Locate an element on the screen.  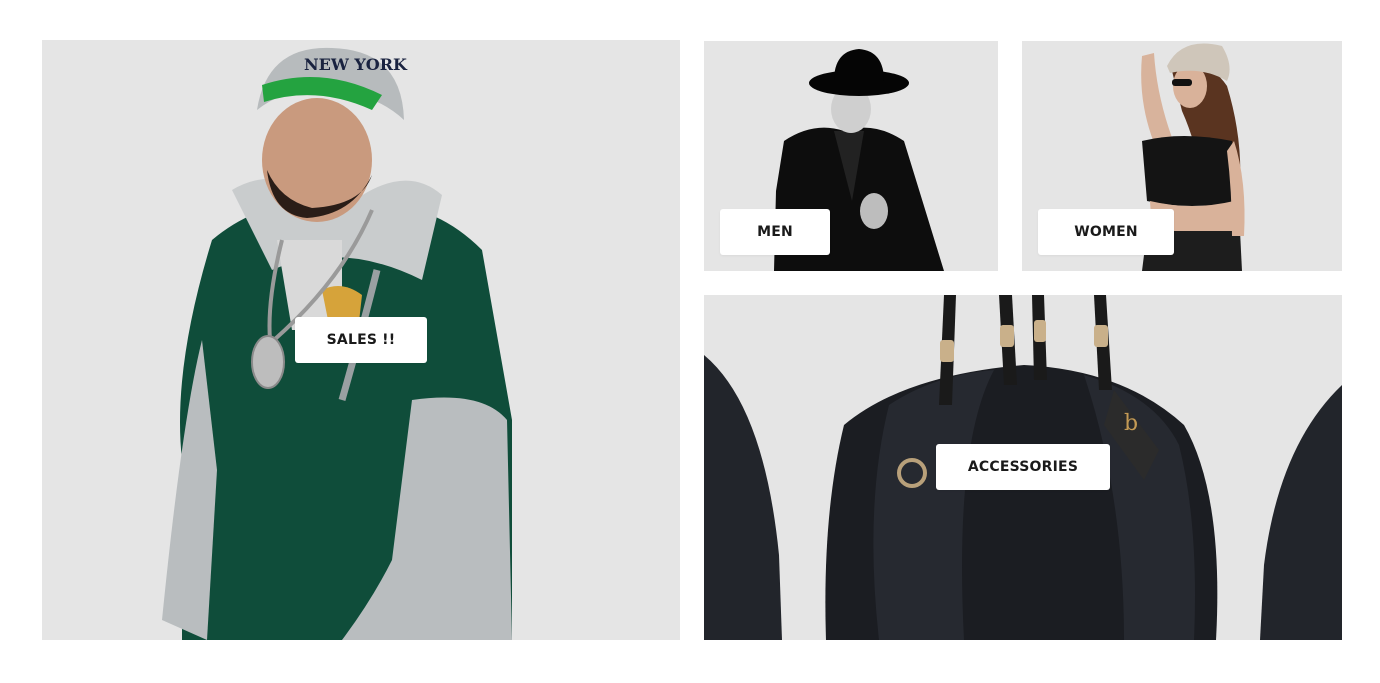
category-tile-men: MEN is located at coordinates (851, 156).